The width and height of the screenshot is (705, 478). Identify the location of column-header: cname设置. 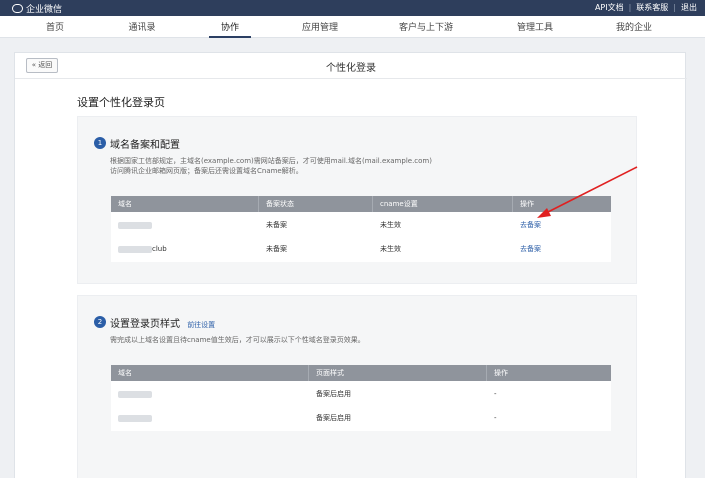
(443, 204).